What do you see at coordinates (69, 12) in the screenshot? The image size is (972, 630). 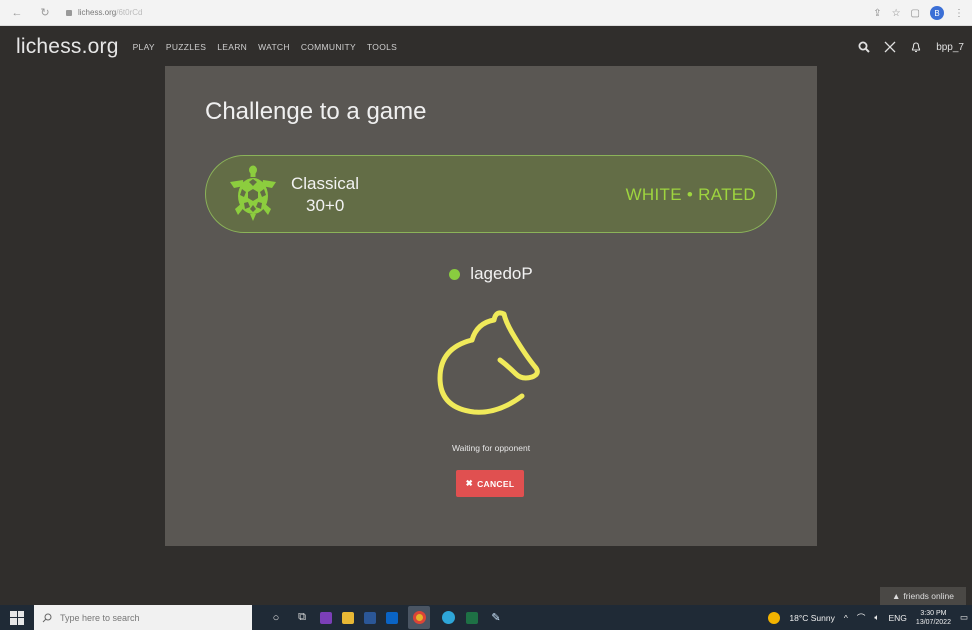 I see `lock-icon` at bounding box center [69, 12].